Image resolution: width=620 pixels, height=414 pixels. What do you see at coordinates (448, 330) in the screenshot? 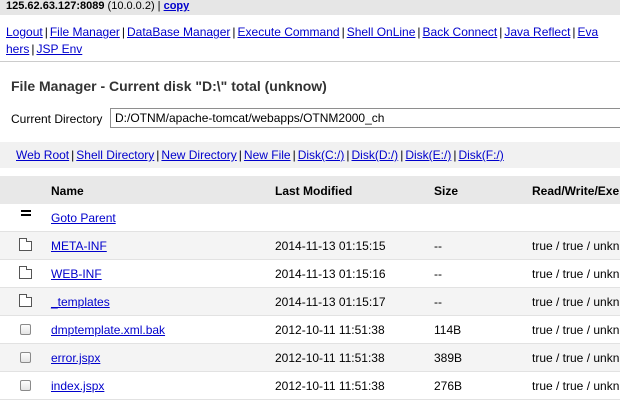
I see `file-size: 114B` at bounding box center [448, 330].